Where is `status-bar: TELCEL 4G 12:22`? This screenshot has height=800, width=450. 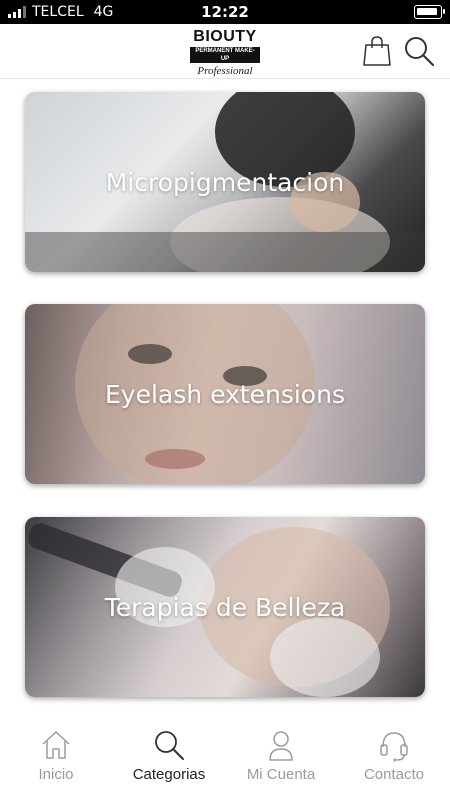 status-bar: TELCEL 4G 12:22 is located at coordinates (225, 12).